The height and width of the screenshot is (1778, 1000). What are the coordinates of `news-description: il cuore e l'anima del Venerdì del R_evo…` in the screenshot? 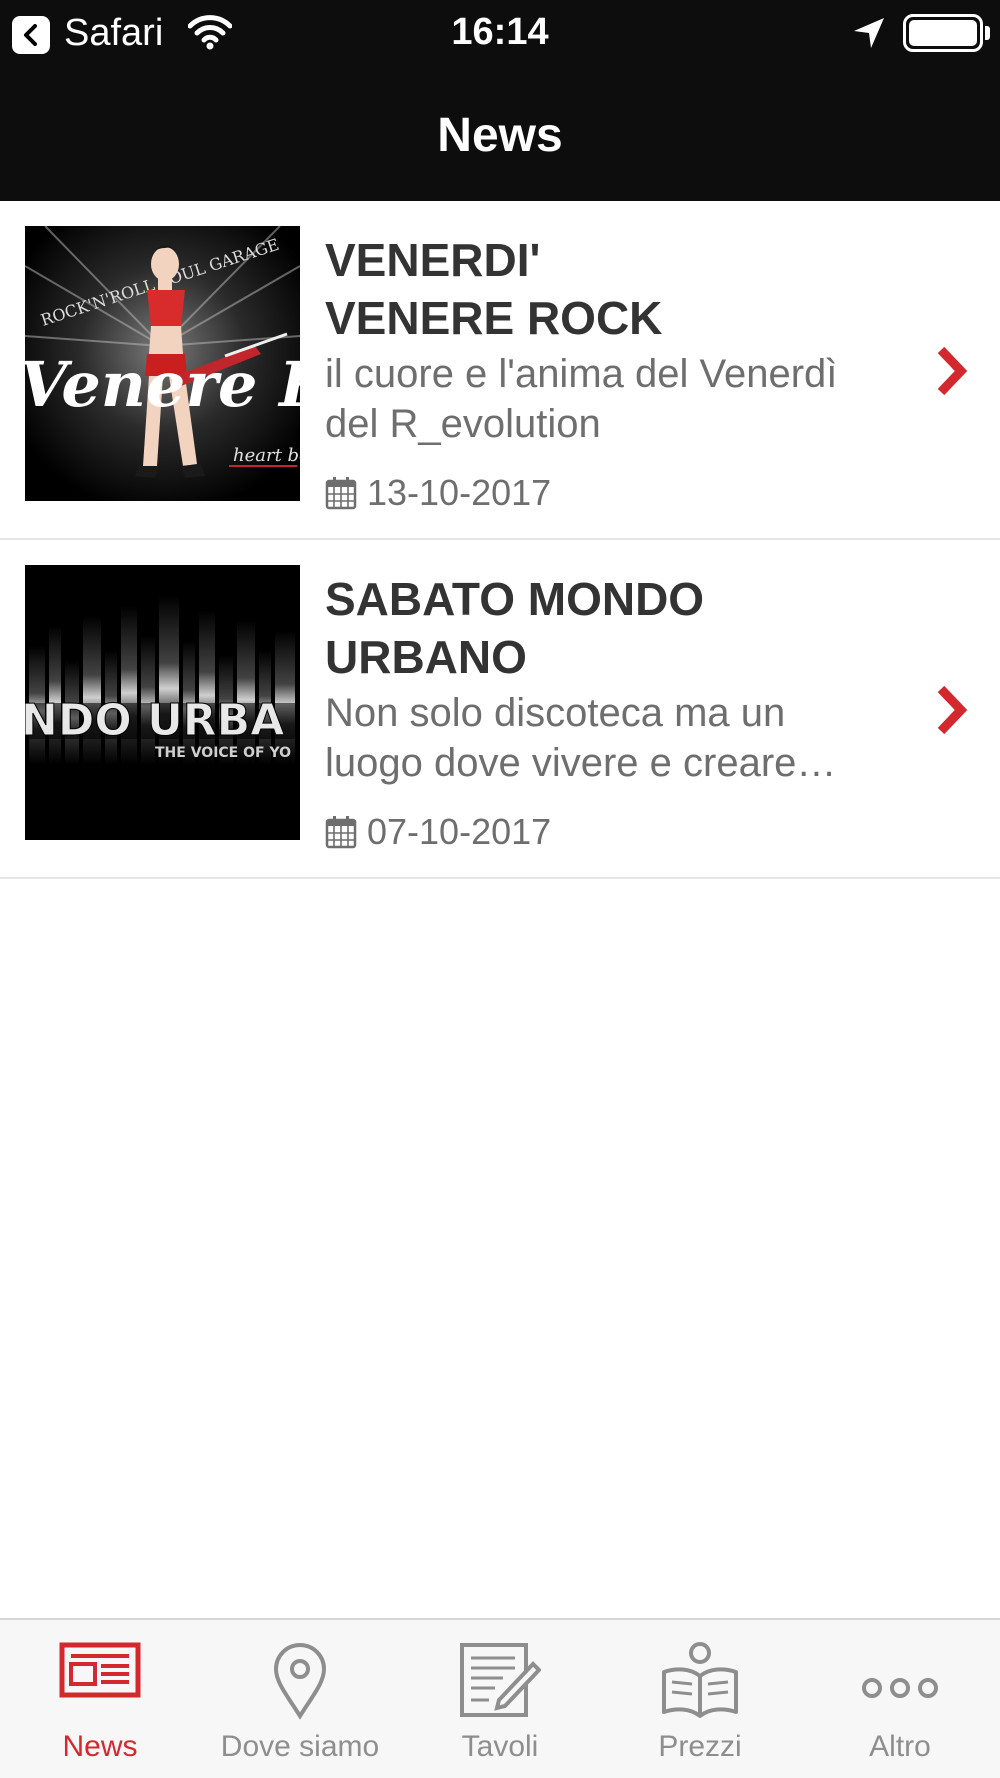 It's located at (615, 399).